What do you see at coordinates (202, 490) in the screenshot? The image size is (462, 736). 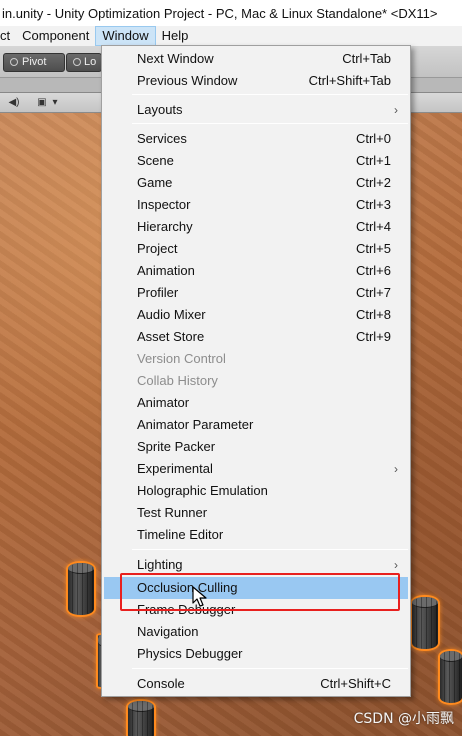 I see `menu-item-label: Holographic Emulation` at bounding box center [202, 490].